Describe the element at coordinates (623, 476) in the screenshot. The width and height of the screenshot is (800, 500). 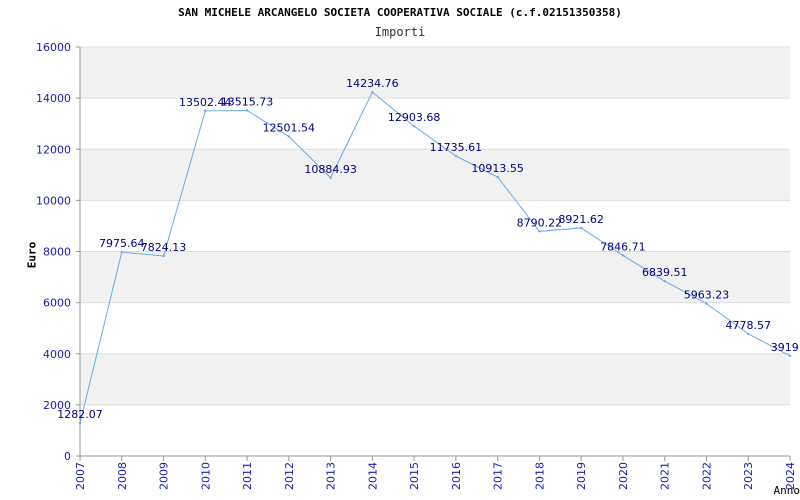
I see `x-tick-label: 2020` at that location.